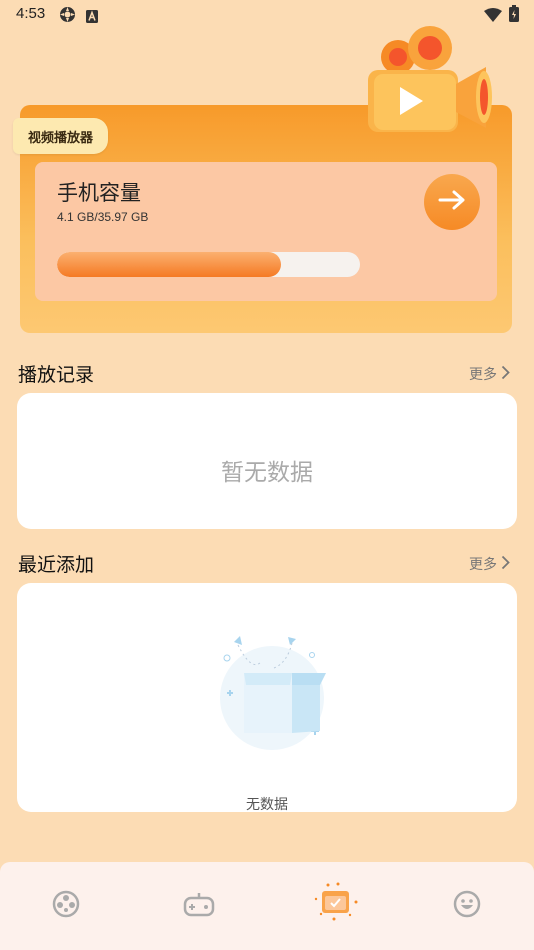 The width and height of the screenshot is (534, 950). Describe the element at coordinates (92, 17) in the screenshot. I see `a-icon` at that location.